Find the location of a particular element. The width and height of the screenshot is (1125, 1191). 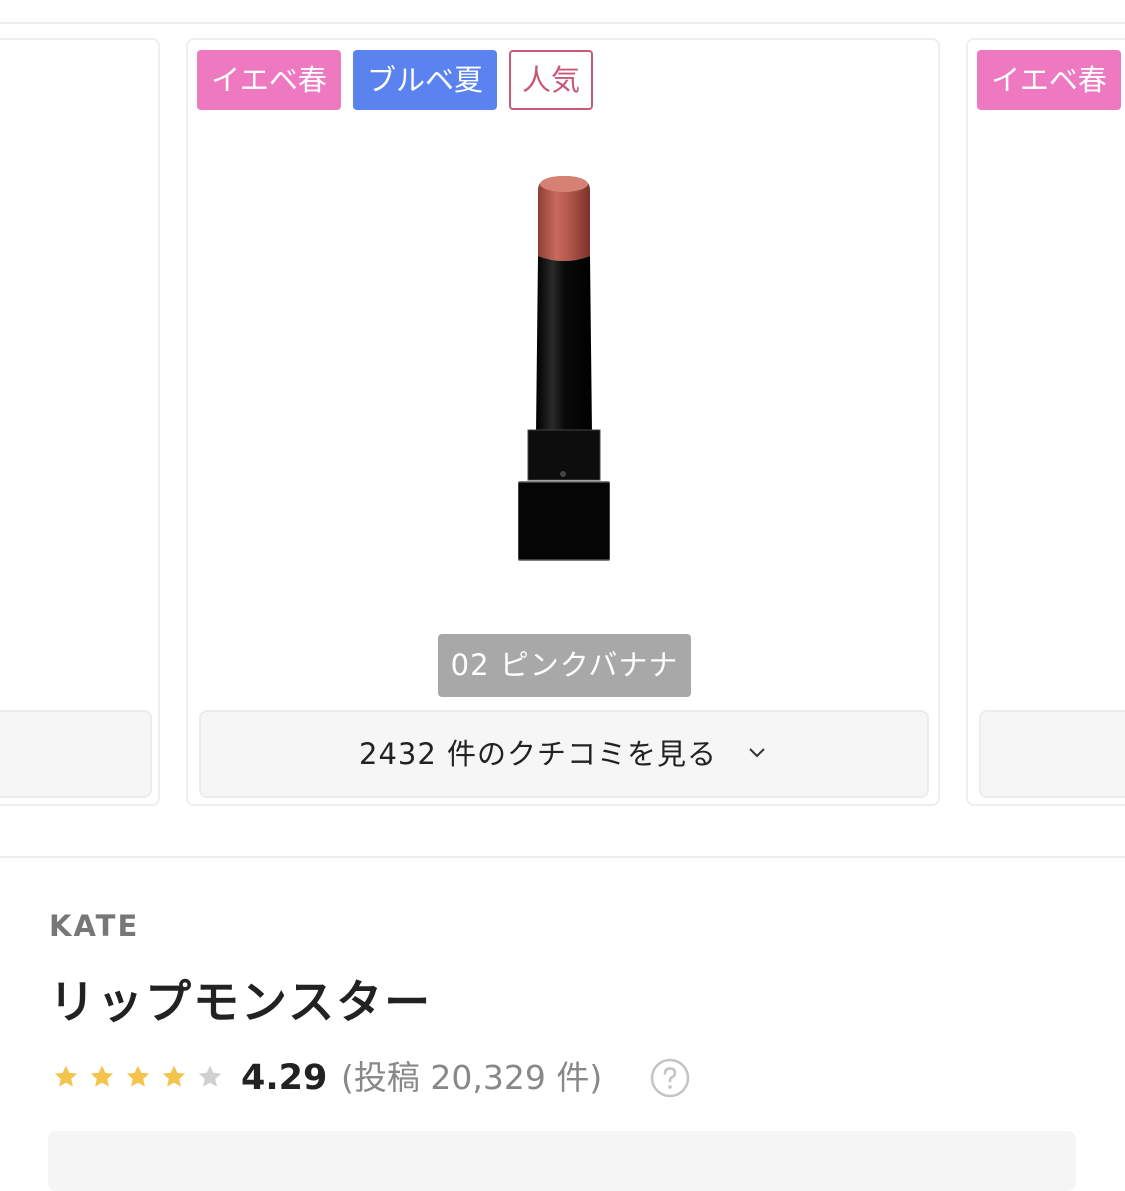

star-rating is located at coordinates (143, 1078).